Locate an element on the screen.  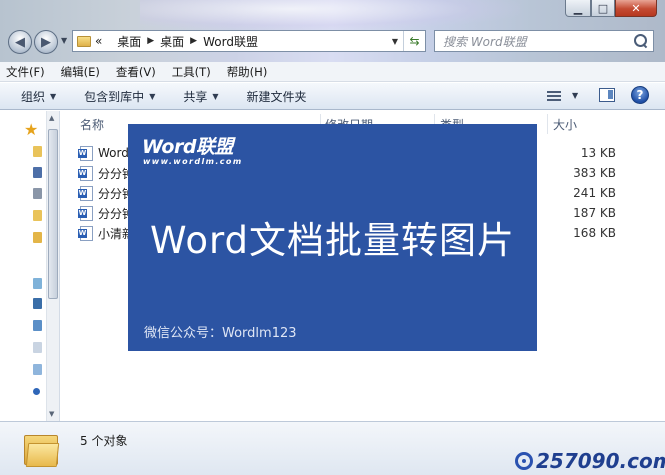
chevron-right-icon is located at coordinates (109, 41).